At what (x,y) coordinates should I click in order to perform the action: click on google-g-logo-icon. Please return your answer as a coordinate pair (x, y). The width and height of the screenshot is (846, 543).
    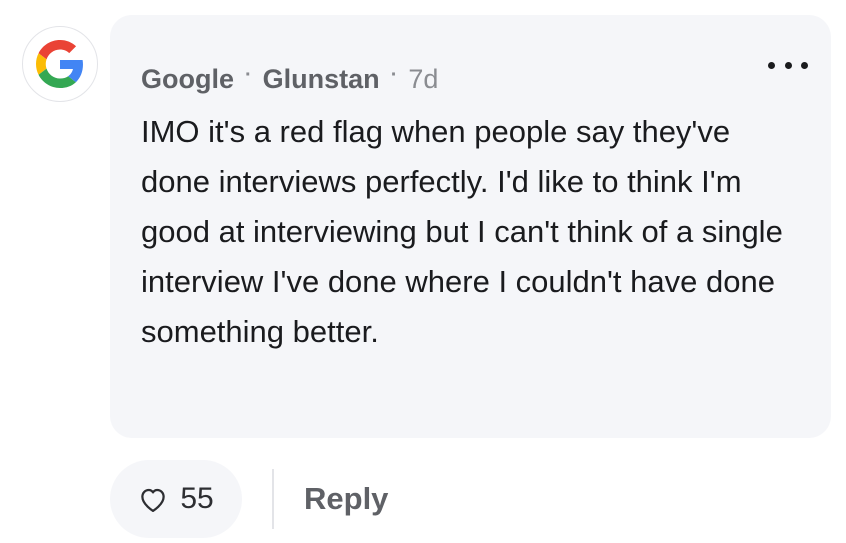
    Looking at the image, I should click on (59, 64).